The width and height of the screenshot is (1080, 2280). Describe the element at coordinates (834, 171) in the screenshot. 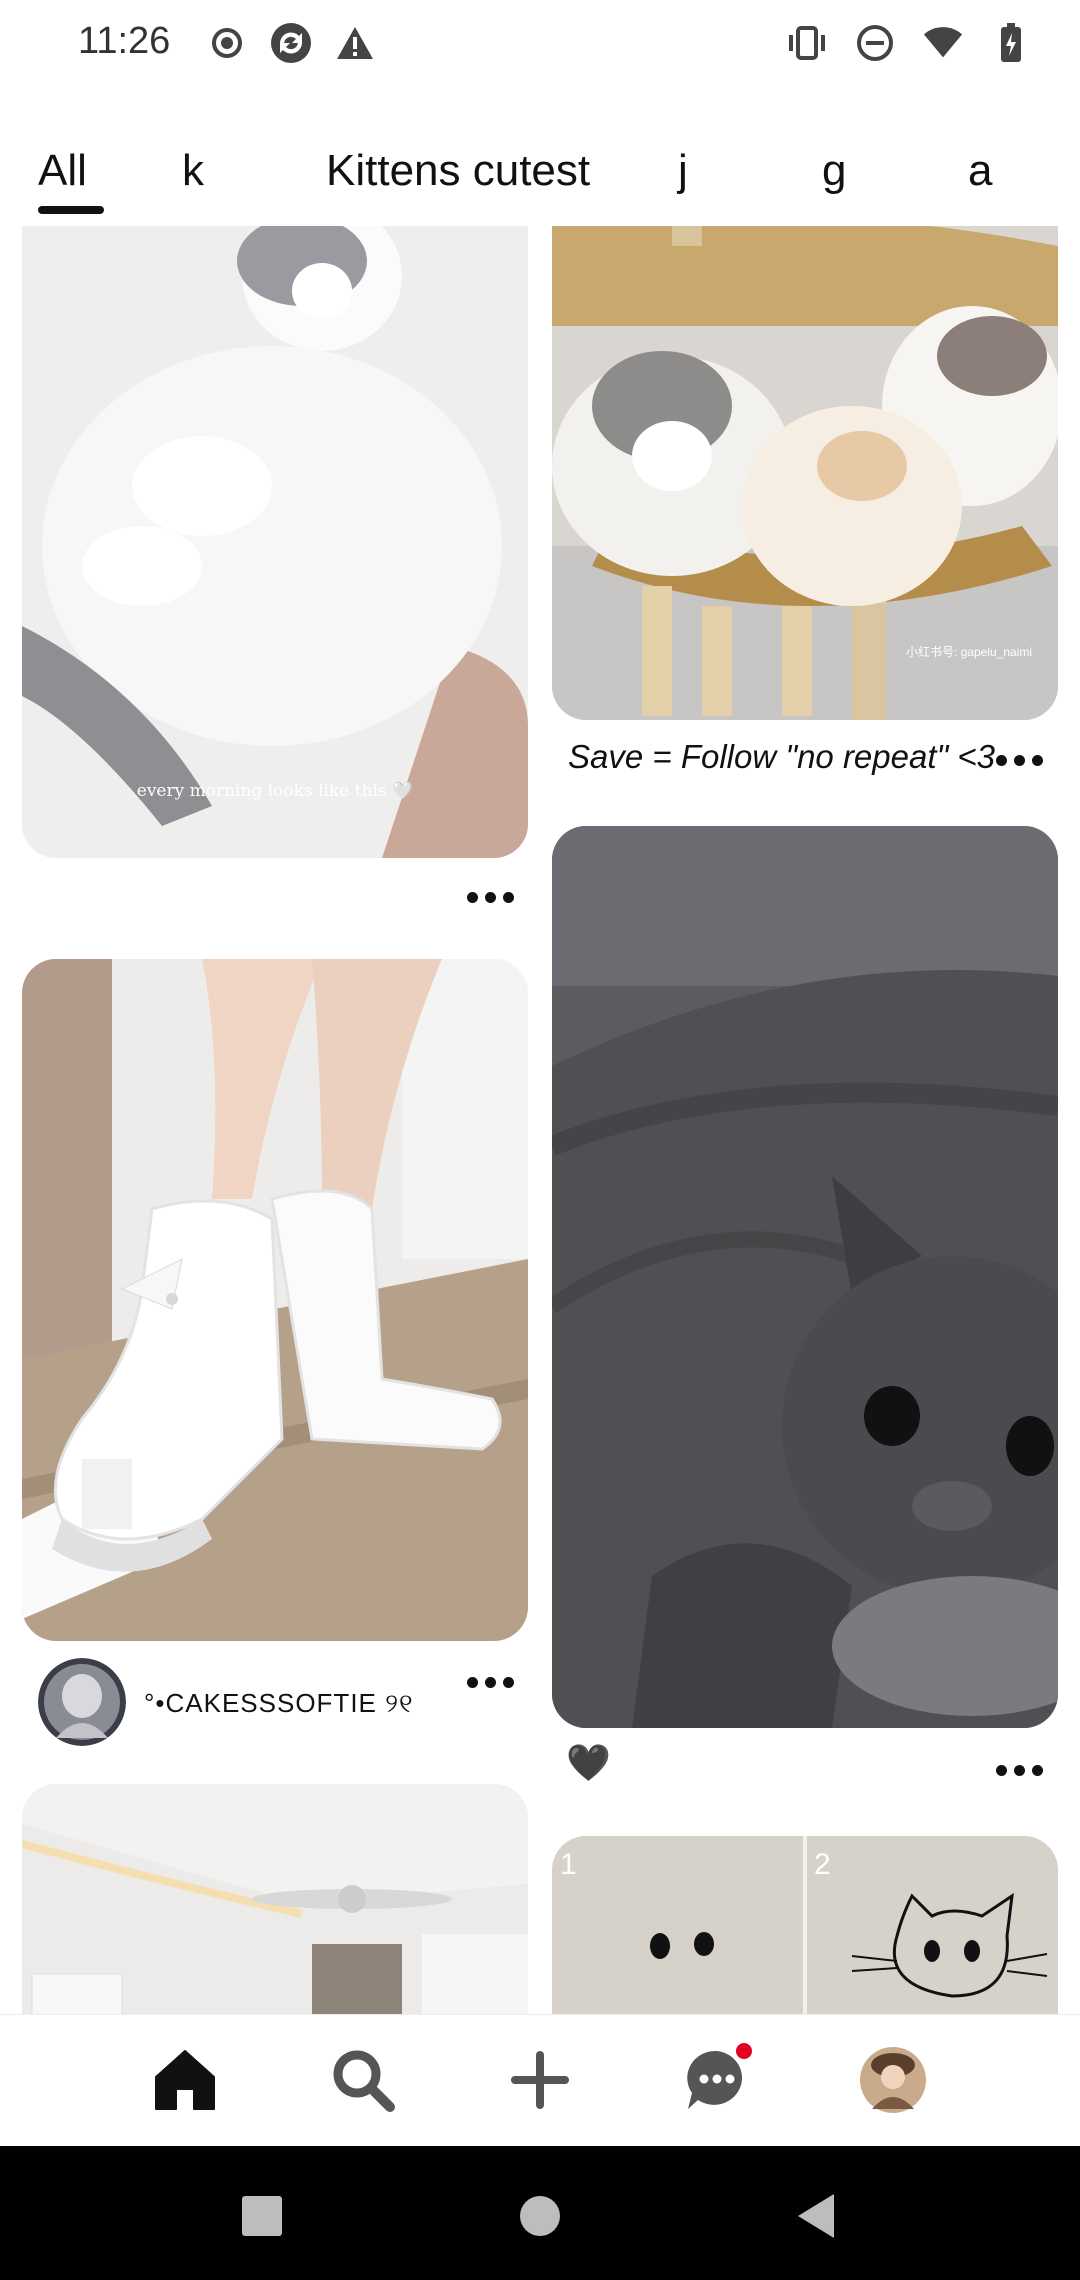

I see `tab-g: g` at that location.